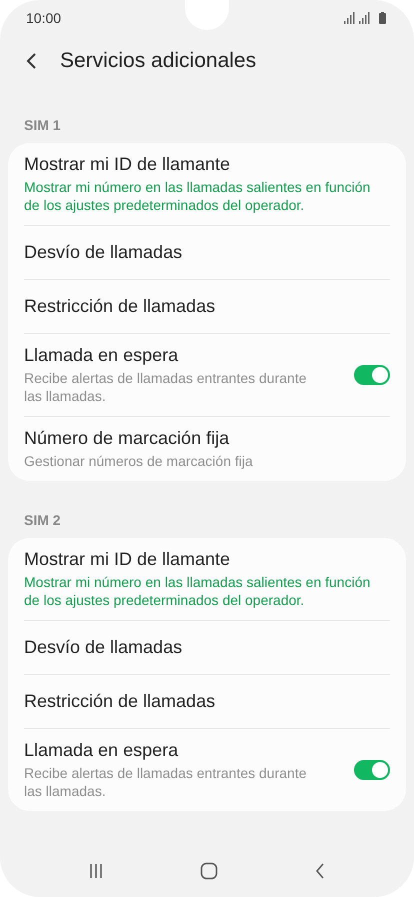  Describe the element at coordinates (366, 18) in the screenshot. I see `status-icons-drawing` at that location.